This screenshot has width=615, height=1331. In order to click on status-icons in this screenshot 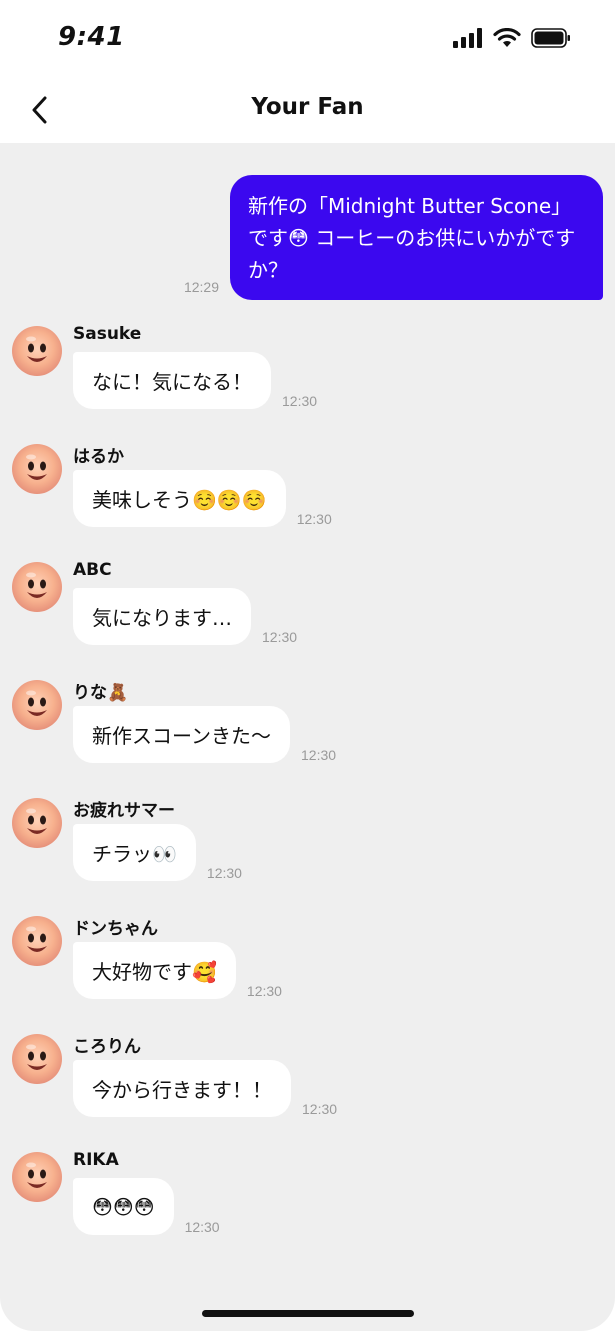, I will do `click(512, 38)`.